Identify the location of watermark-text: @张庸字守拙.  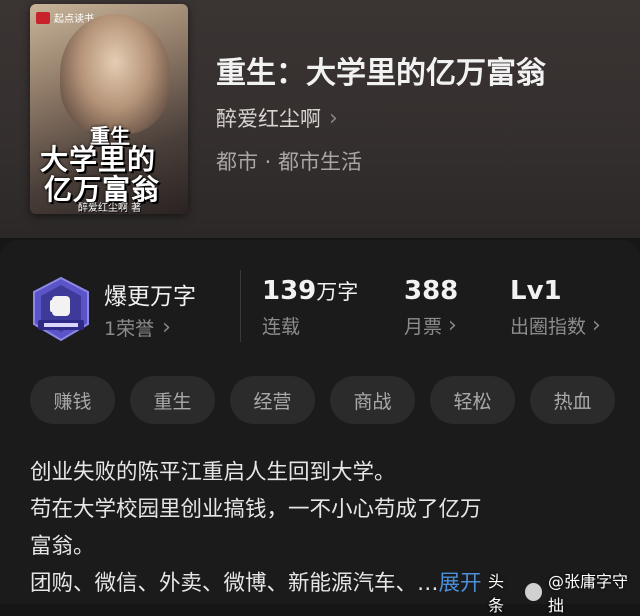
(587, 593).